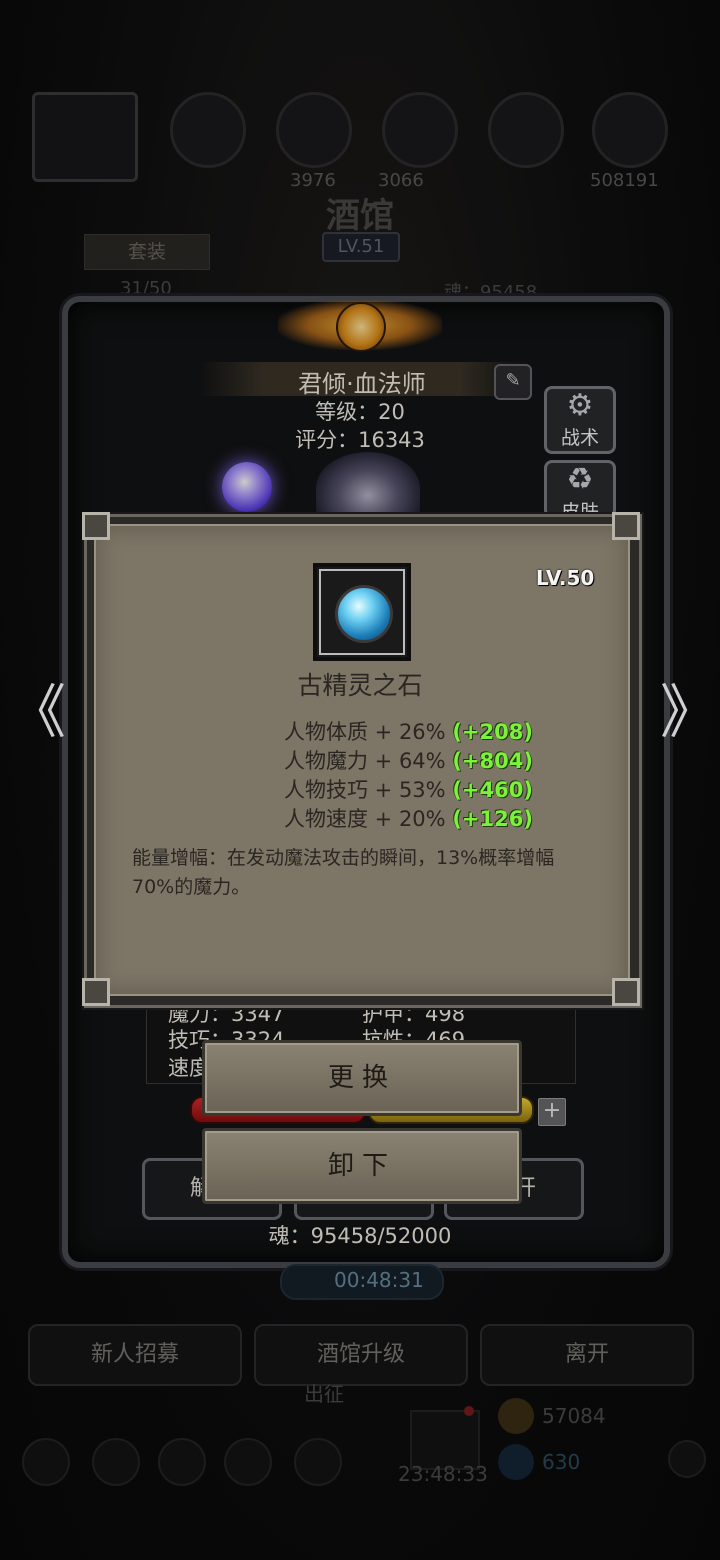  I want to click on attr-row-speed: 人物速度 + 20% (+126), so click(408, 818).